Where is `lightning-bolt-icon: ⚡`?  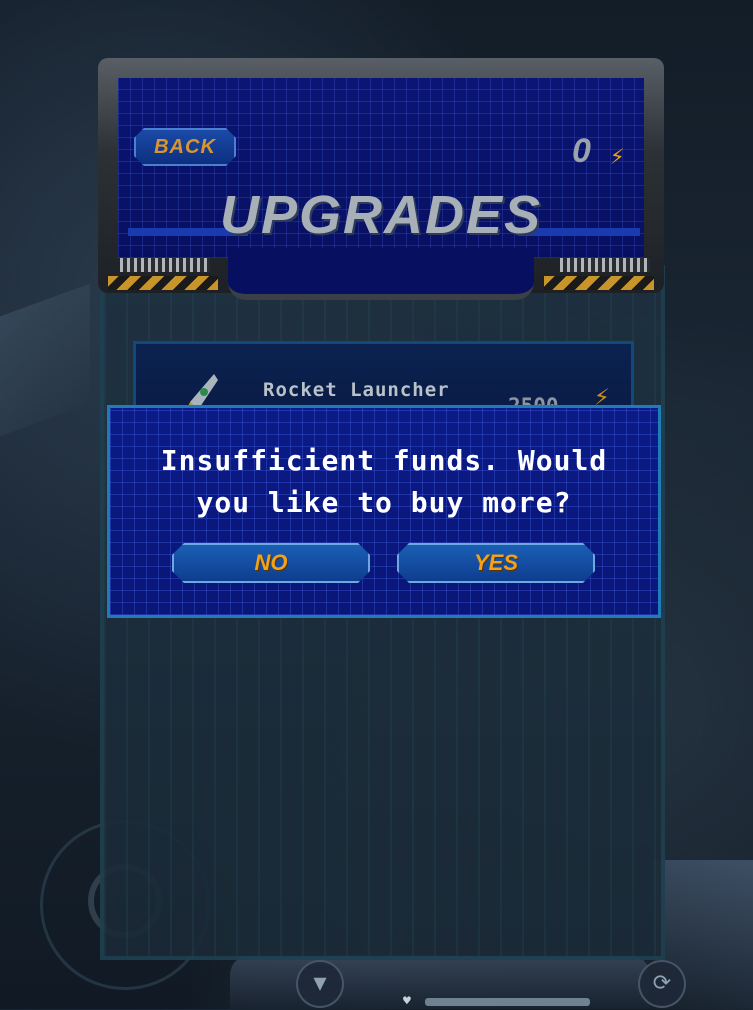
lightning-bolt-icon: ⚡ is located at coordinates (617, 156).